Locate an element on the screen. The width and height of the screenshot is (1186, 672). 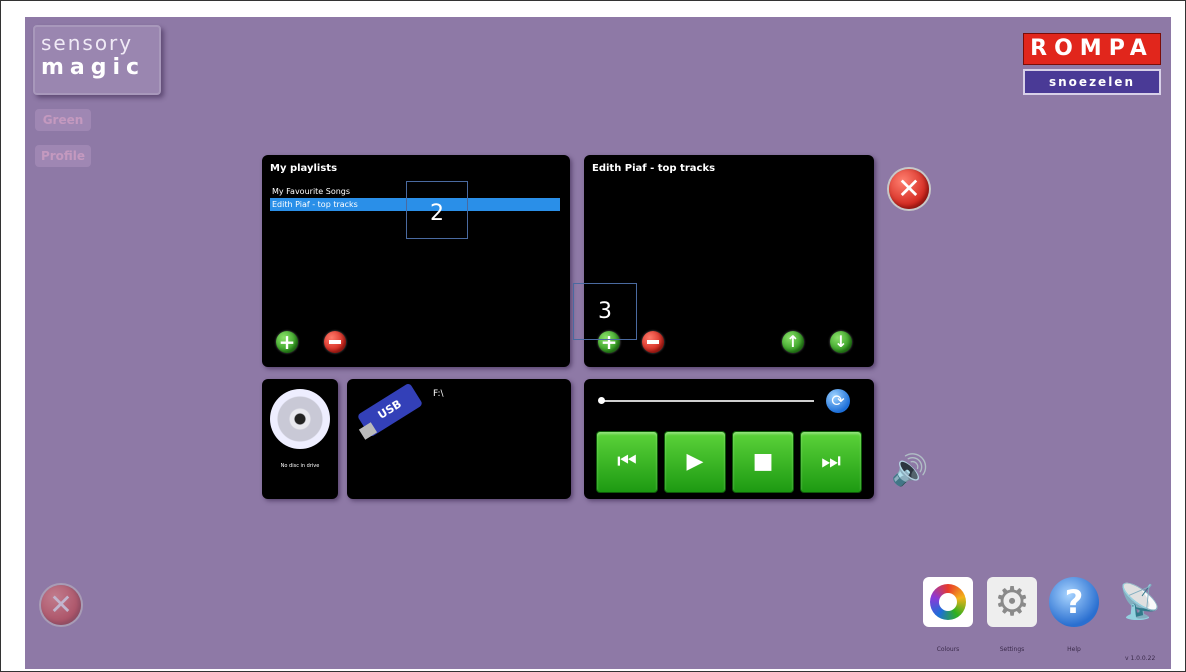
next-button: ⏭ is located at coordinates (831, 462).